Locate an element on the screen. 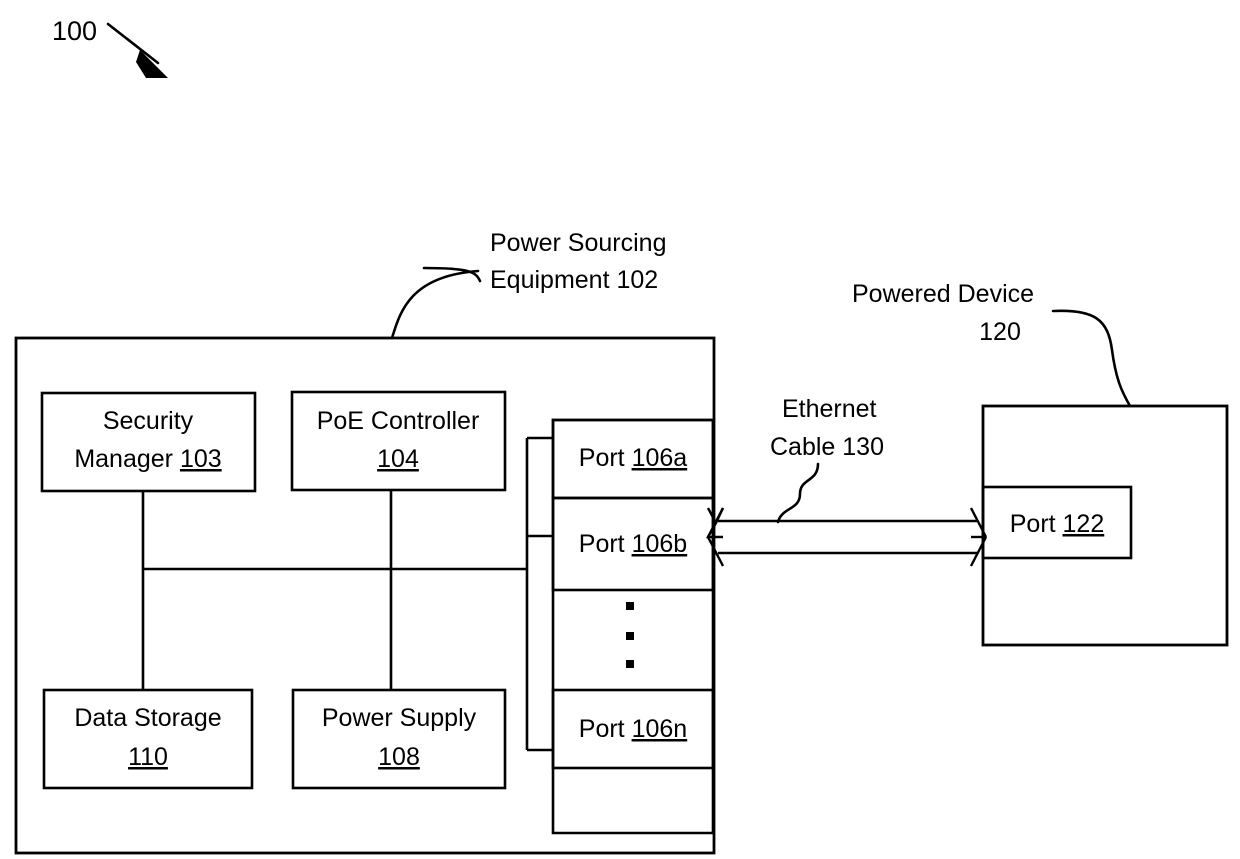 The width and height of the screenshot is (1240, 859). powered-device-callout: Powered Device 120 is located at coordinates (992, 344).